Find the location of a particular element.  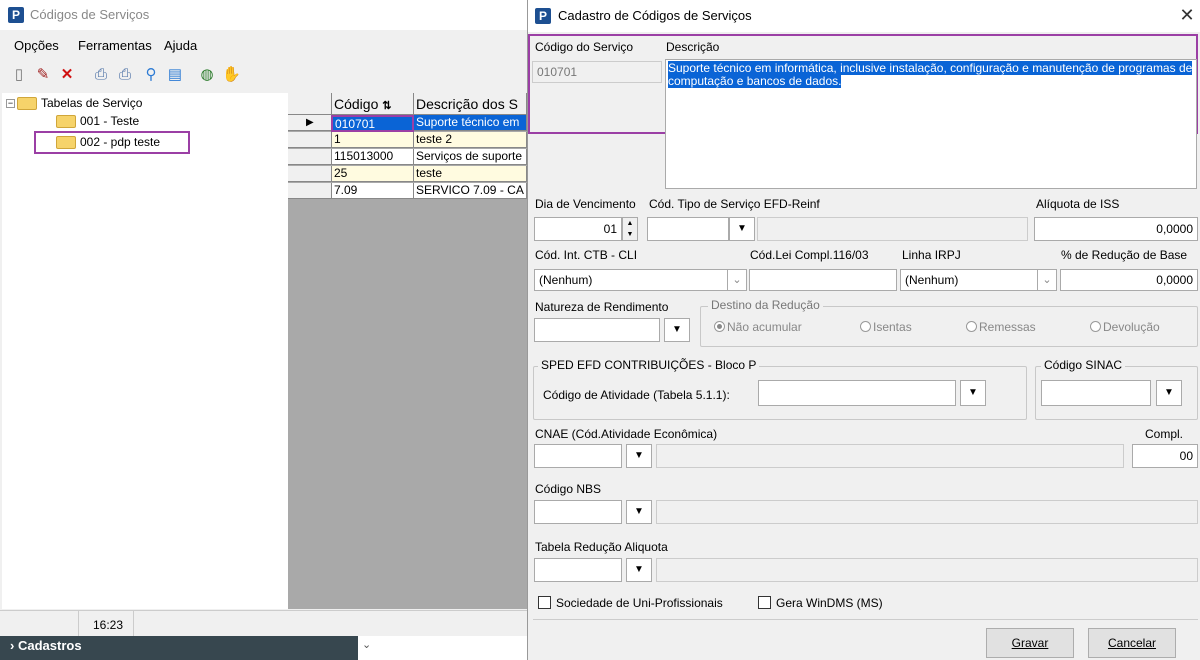

report-icon: ▤ is located at coordinates (175, 75).